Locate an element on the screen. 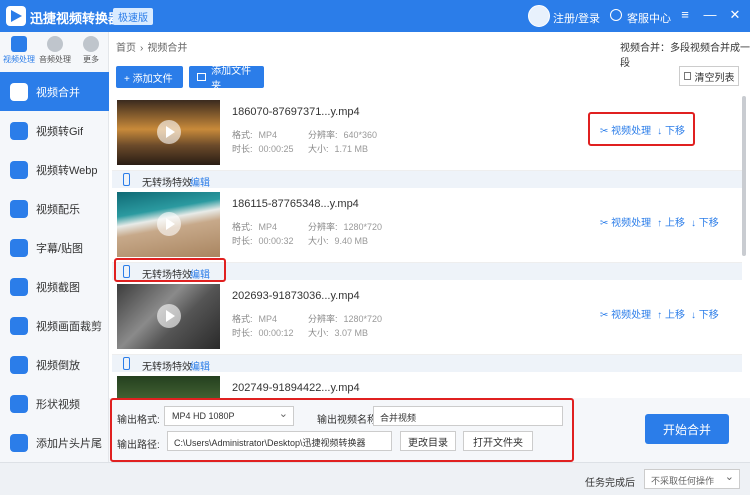 The width and height of the screenshot is (750, 495). close-button: ✕ is located at coordinates (735, 15).